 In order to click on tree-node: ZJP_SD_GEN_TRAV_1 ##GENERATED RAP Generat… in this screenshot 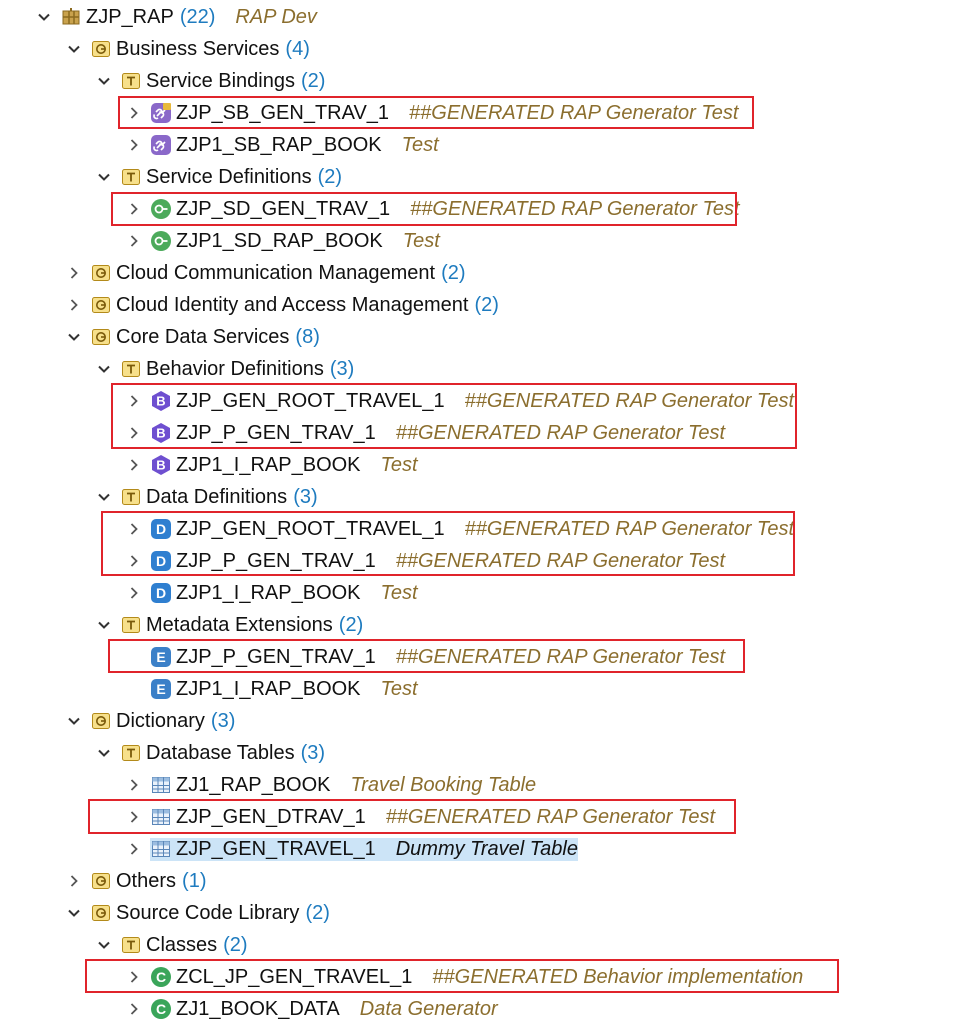, I will do `click(432, 209)`.